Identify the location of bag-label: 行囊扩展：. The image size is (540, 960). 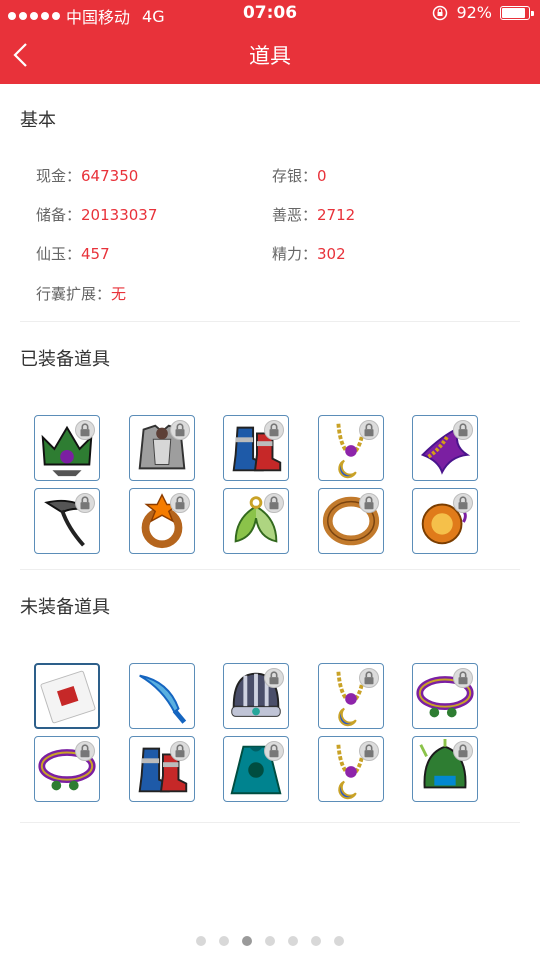
(74, 294).